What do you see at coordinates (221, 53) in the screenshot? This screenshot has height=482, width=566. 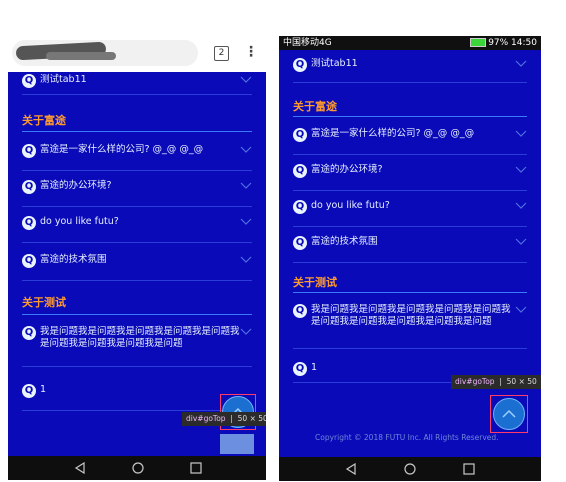 I see `tab-count-button: 2` at bounding box center [221, 53].